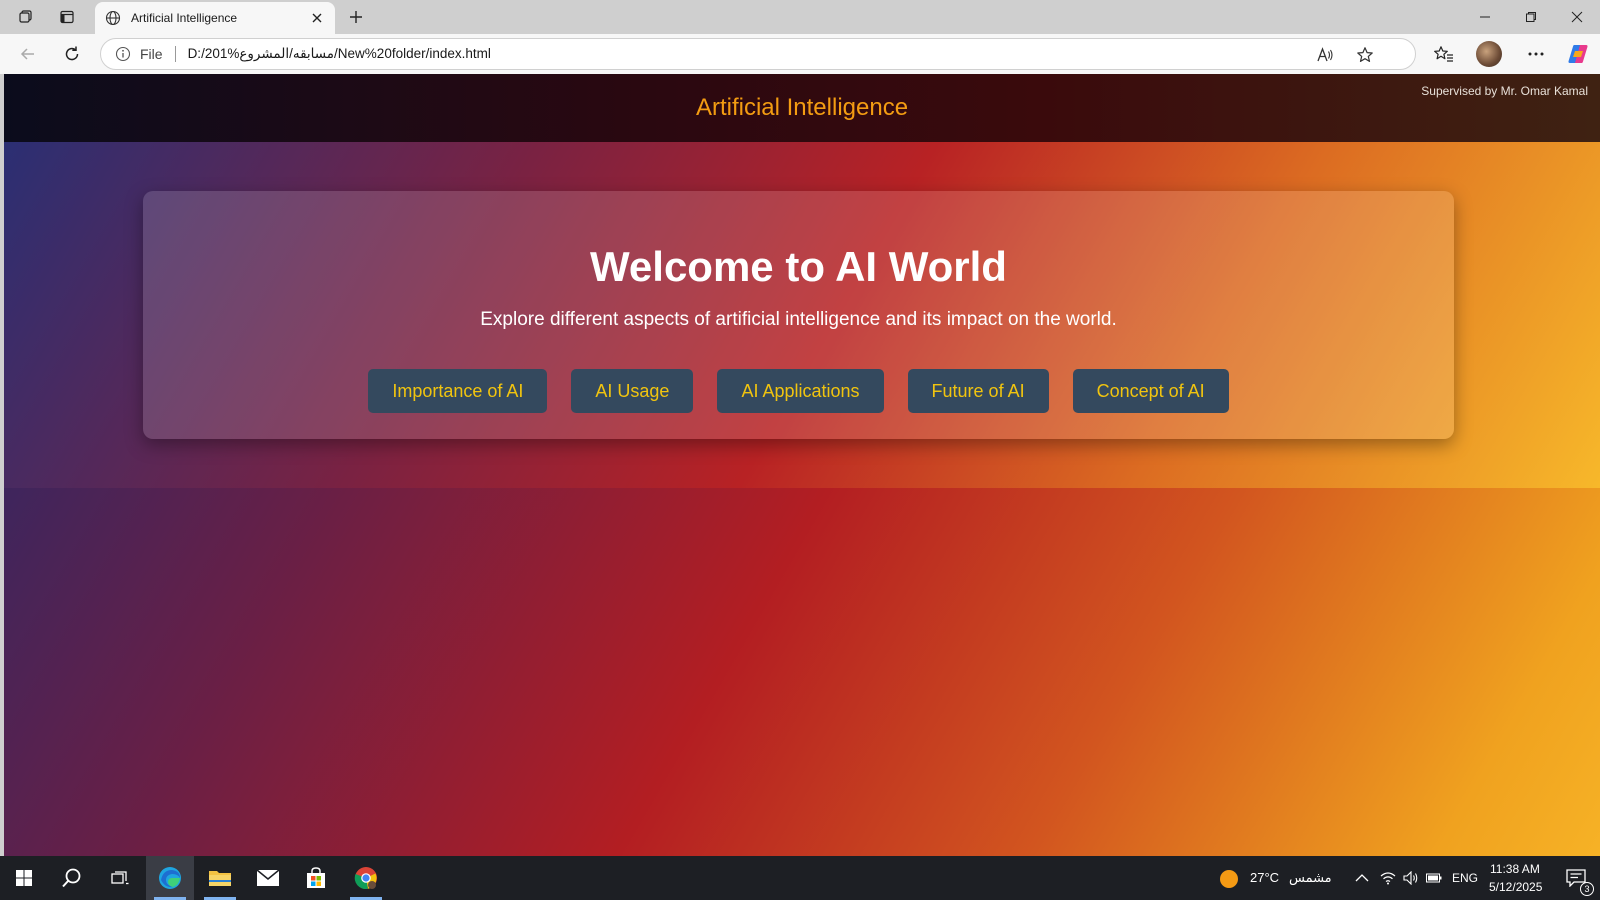 Image resolution: width=1600 pixels, height=900 pixels. Describe the element at coordinates (26, 17) in the screenshot. I see `workspaces-icon` at that location.